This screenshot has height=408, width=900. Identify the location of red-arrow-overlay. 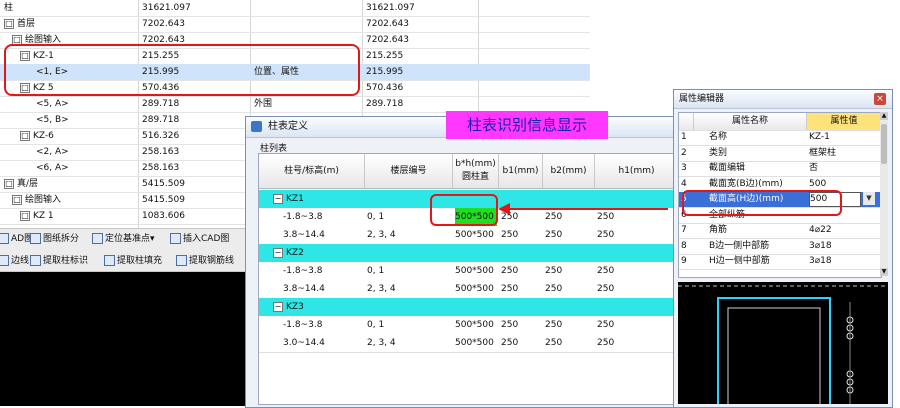
(583, 209).